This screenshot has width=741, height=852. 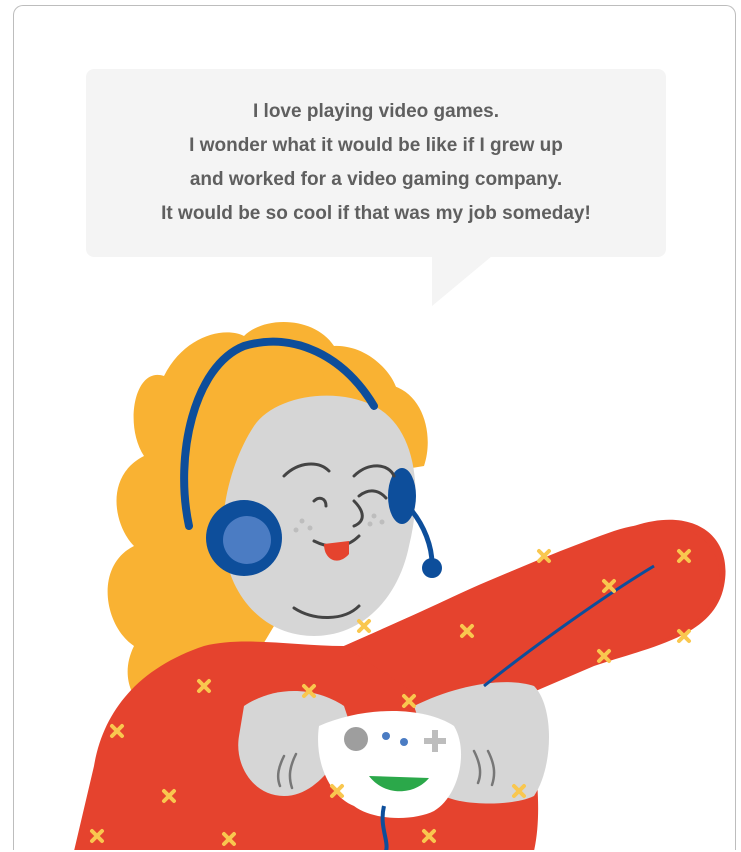 What do you see at coordinates (422, 537) in the screenshot?
I see `headset-mic` at bounding box center [422, 537].